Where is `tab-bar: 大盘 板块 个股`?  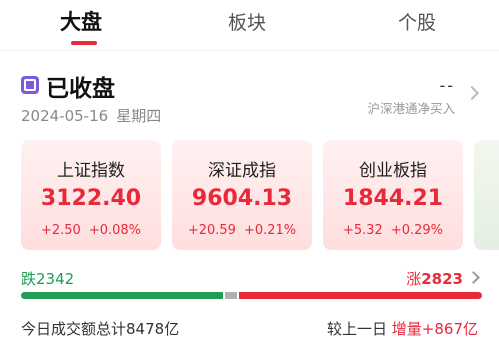
tab-bar: 大盘 板块 个股 is located at coordinates (249, 24).